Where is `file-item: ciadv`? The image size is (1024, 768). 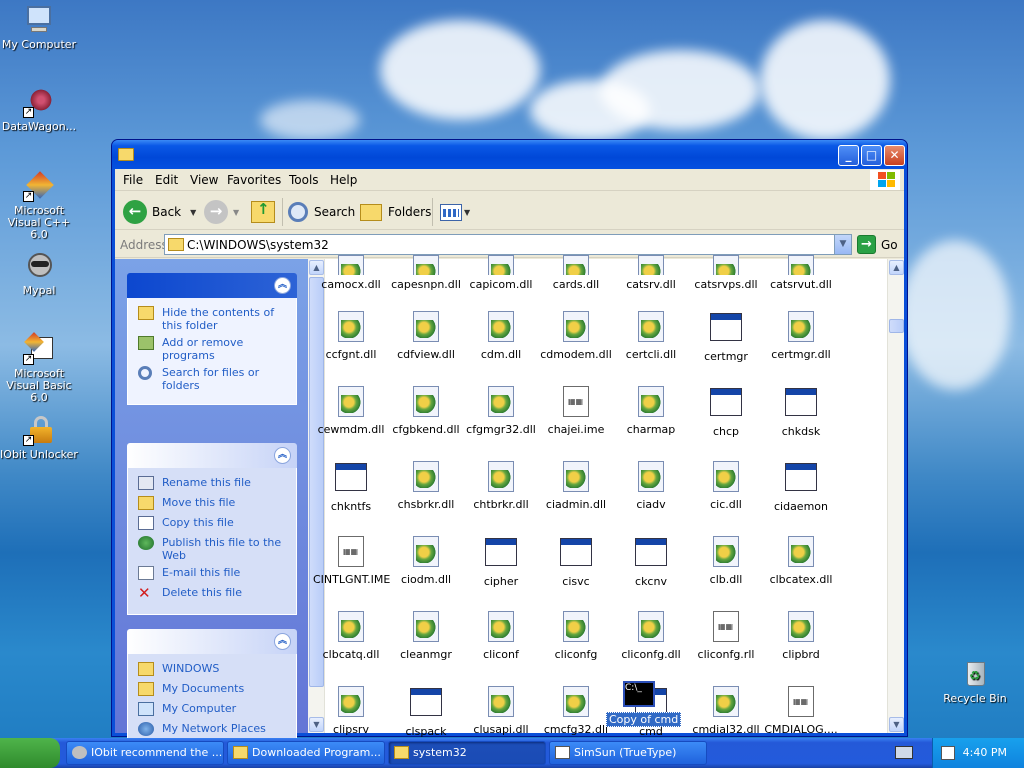 file-item: ciadv is located at coordinates (651, 486).